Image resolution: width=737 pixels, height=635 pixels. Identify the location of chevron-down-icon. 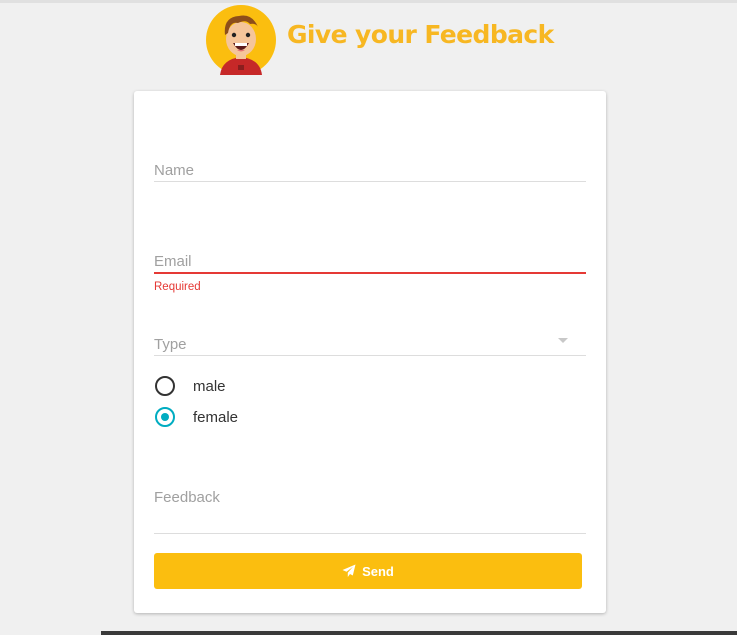
(563, 340).